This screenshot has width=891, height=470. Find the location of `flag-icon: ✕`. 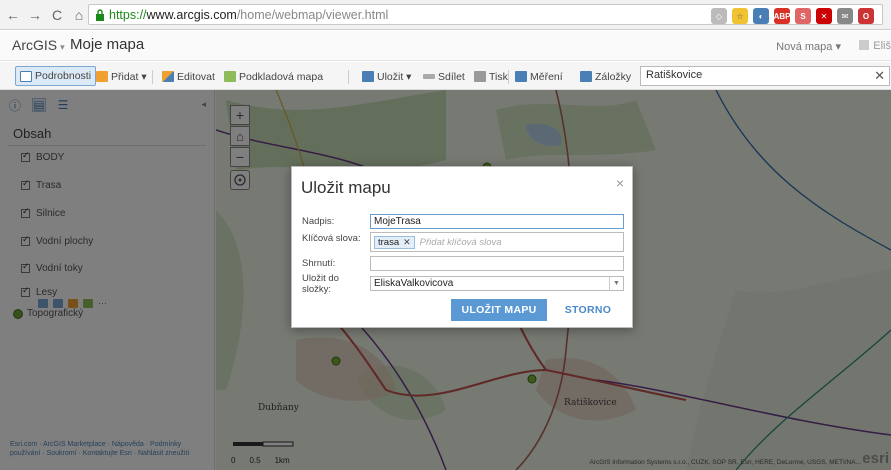

flag-icon: ✕ is located at coordinates (824, 16).